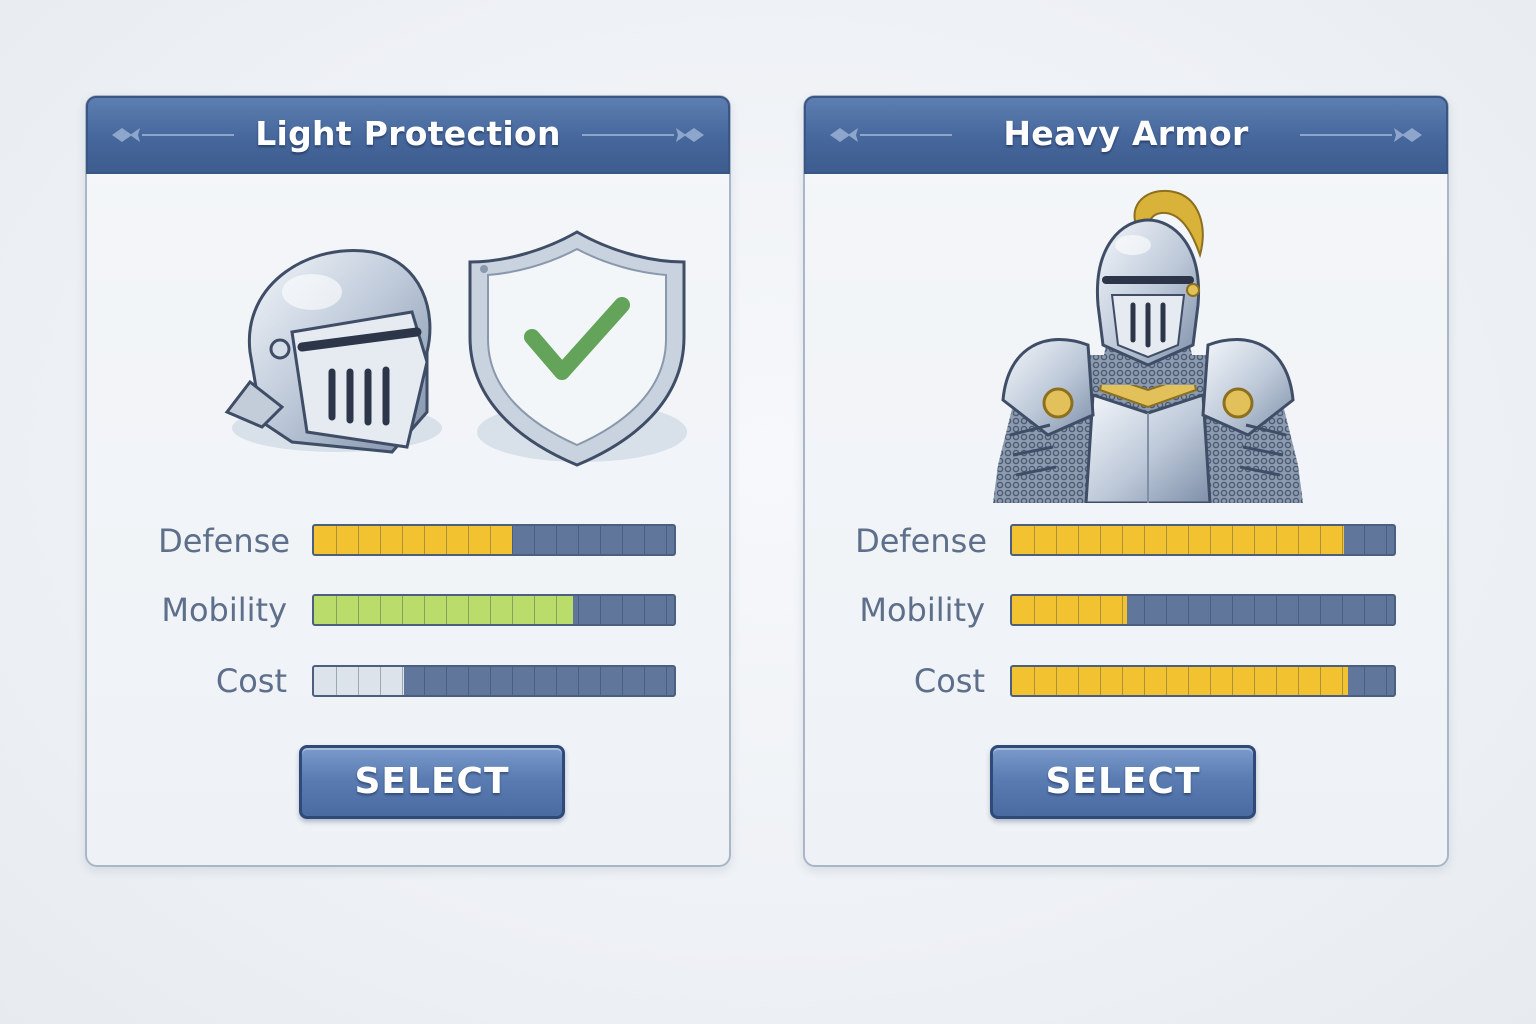  Describe the element at coordinates (577, 348) in the screenshot. I see `shield-checkmark-icon` at that location.